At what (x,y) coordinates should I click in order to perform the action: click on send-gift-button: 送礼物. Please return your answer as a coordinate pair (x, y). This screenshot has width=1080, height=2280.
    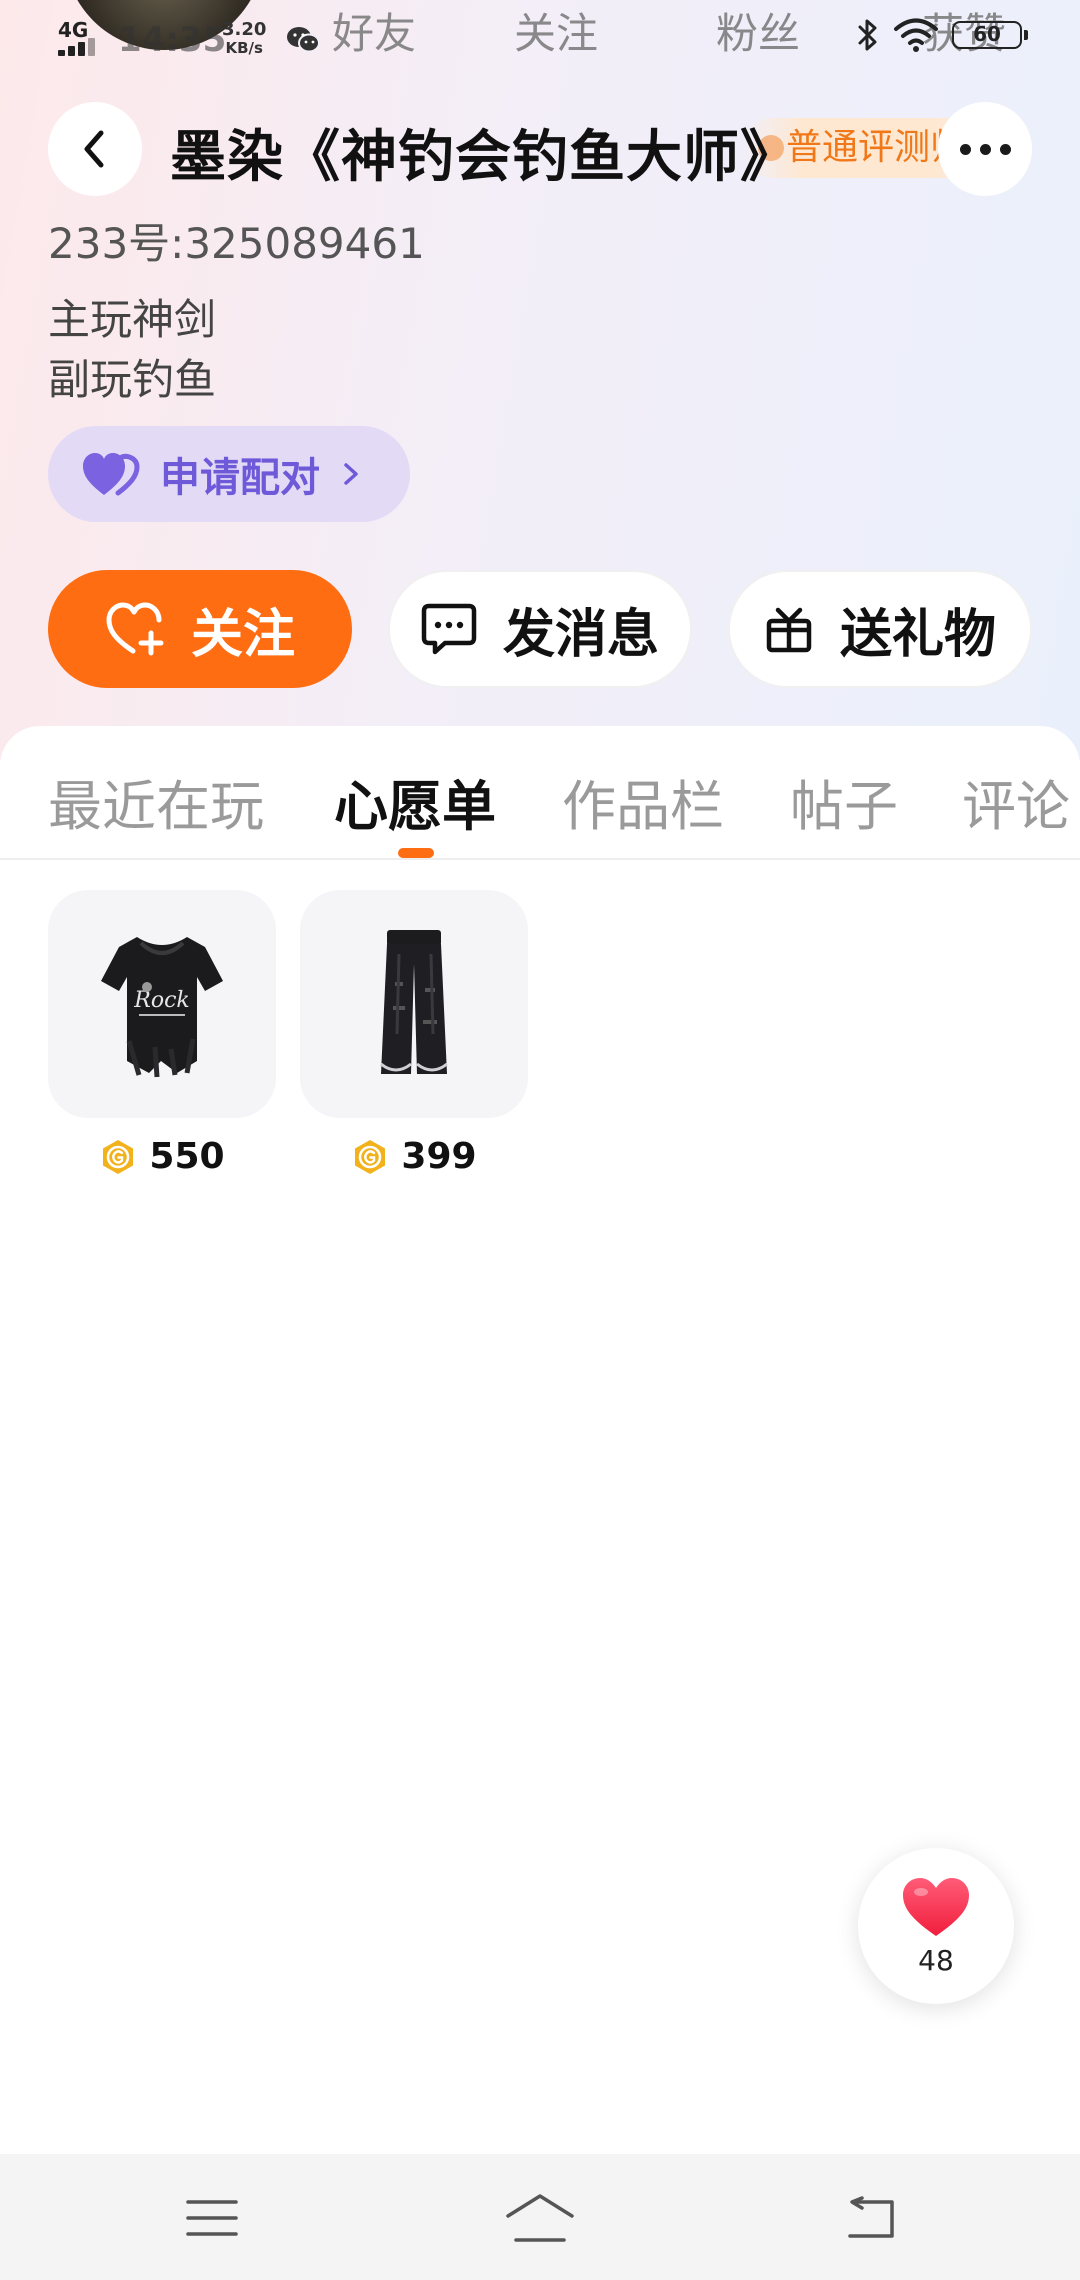
    Looking at the image, I should click on (880, 629).